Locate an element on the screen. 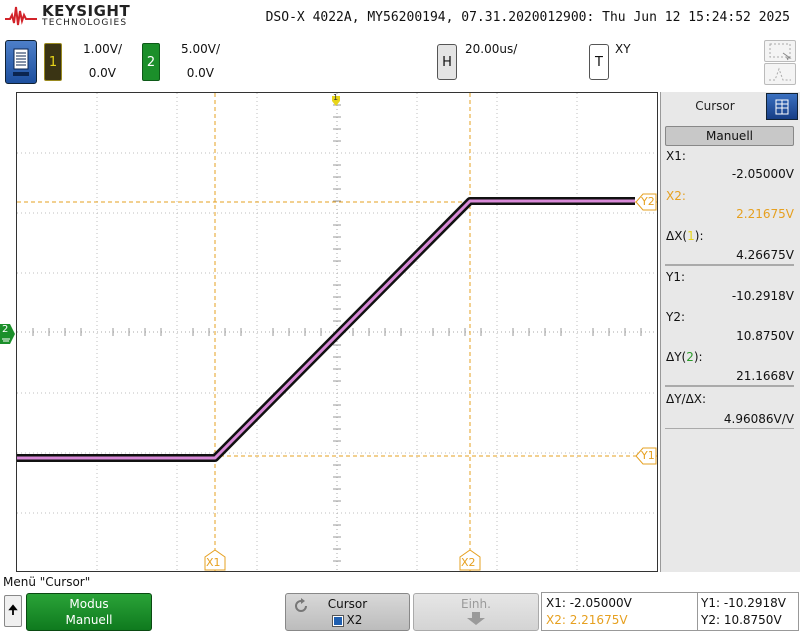 This screenshot has height=632, width=800. menu-icon is located at coordinates (21, 62).